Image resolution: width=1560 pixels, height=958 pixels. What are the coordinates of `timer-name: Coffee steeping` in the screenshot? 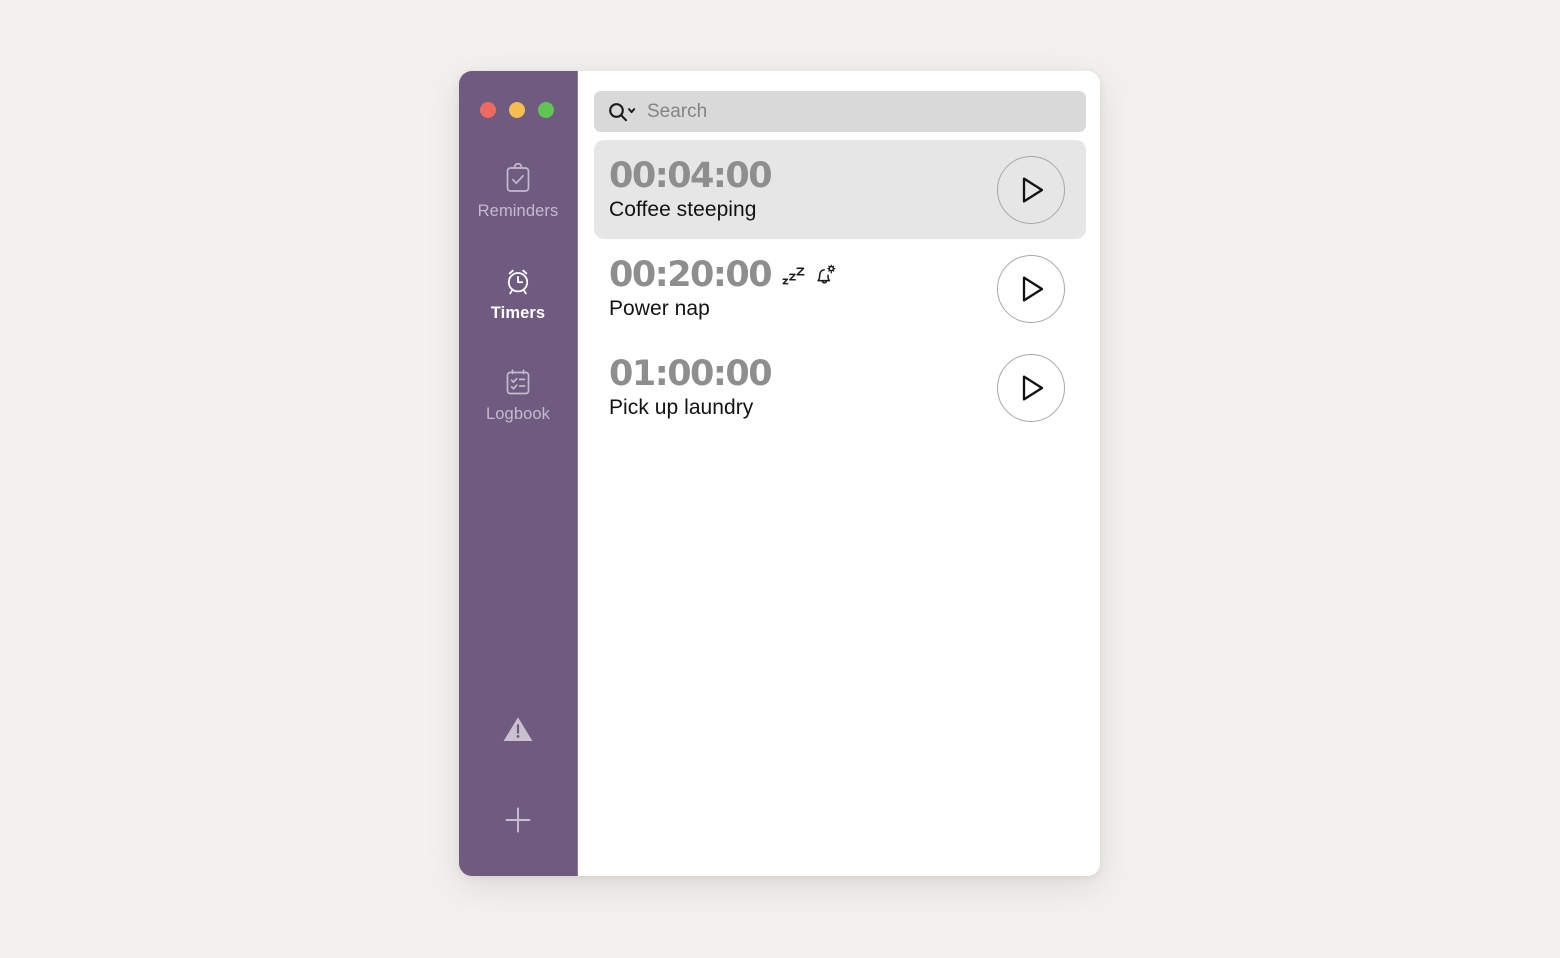 It's located at (683, 209).